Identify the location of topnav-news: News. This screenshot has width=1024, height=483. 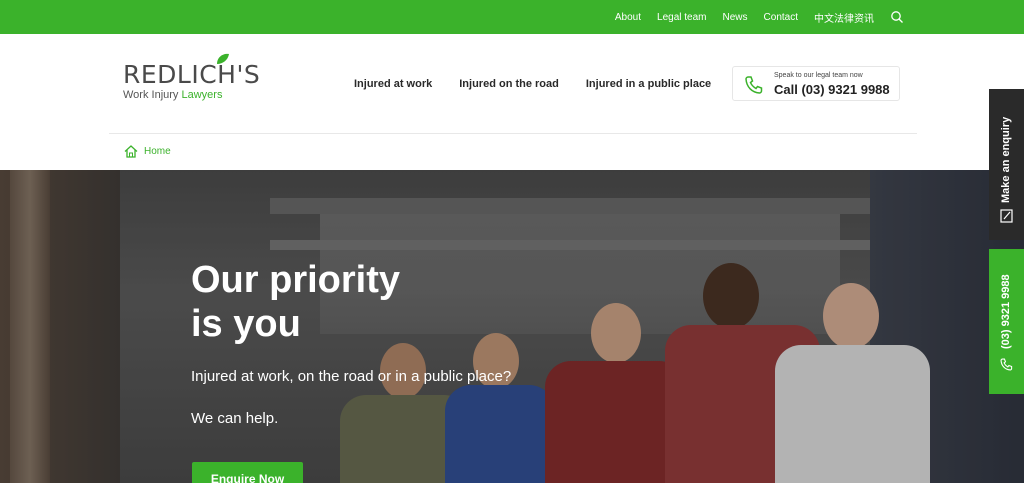
(735, 17).